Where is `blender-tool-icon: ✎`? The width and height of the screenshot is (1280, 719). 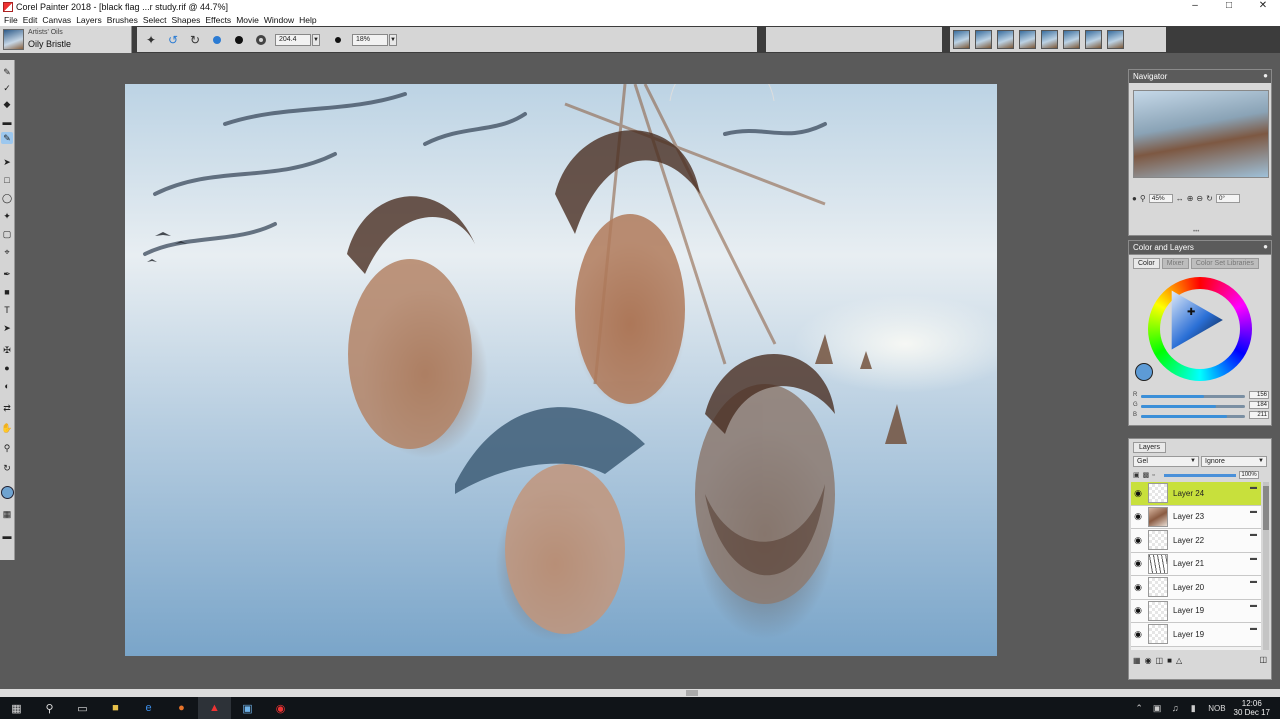 blender-tool-icon: ✎ is located at coordinates (7, 138).